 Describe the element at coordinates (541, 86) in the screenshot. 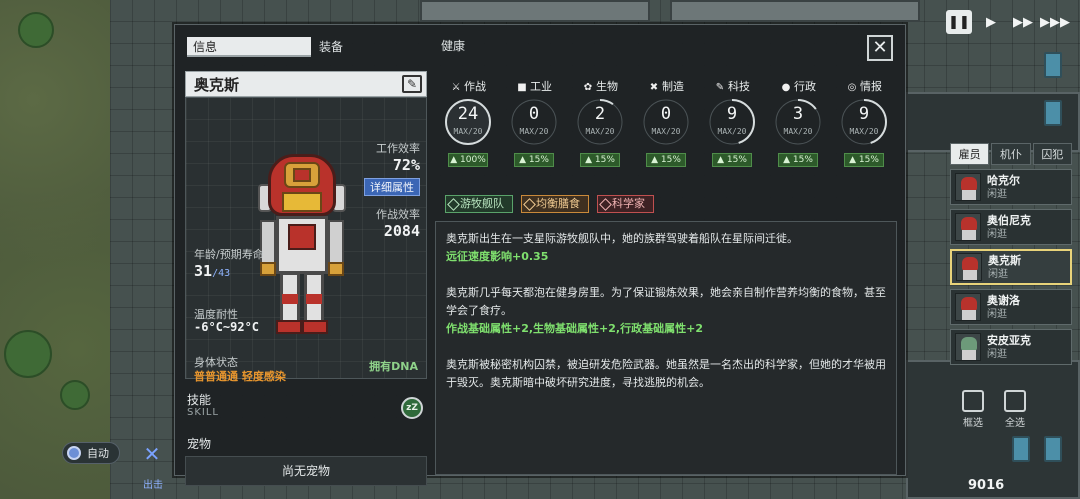

I see `attribute-name: 工业` at that location.